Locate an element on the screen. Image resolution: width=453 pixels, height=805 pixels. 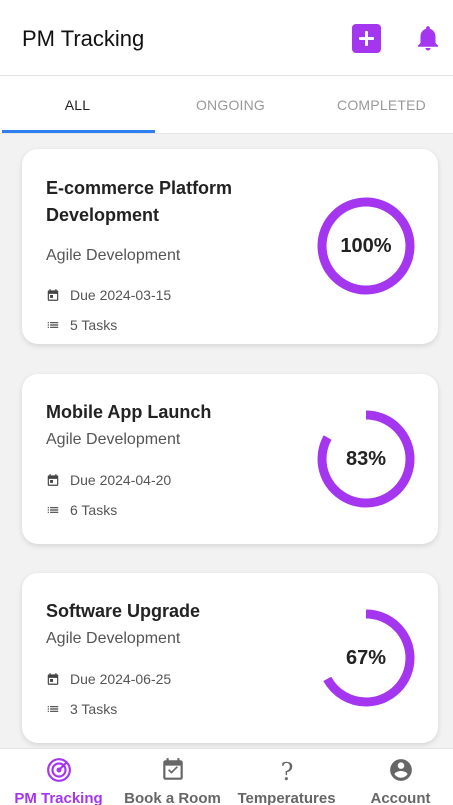
progress-percent: 67% is located at coordinates (366, 658).